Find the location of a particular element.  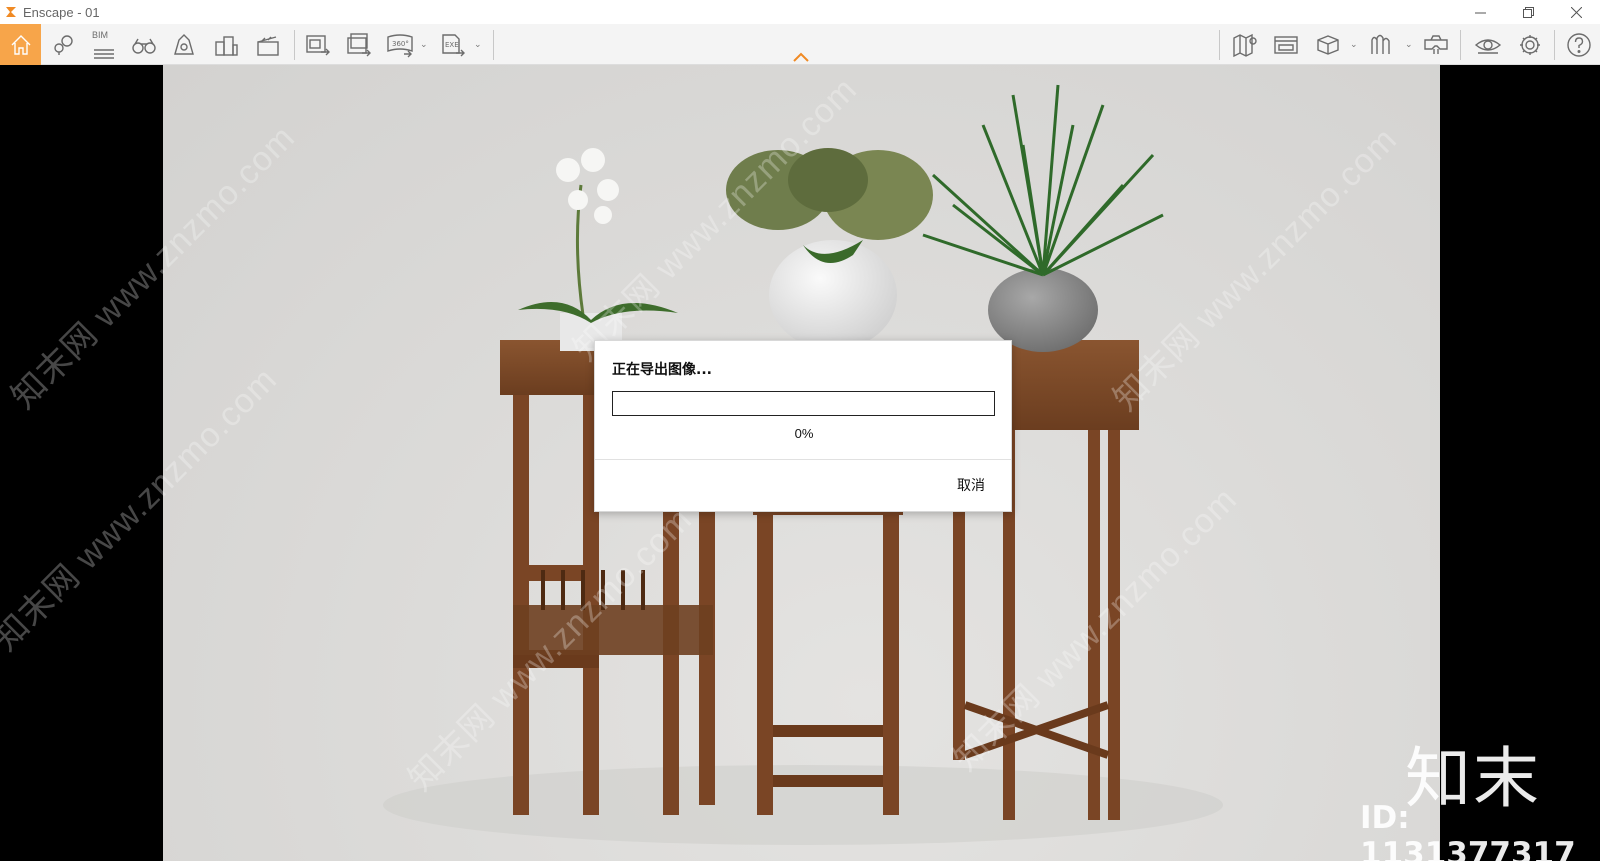

screenshot-export-icon is located at coordinates (318, 44).